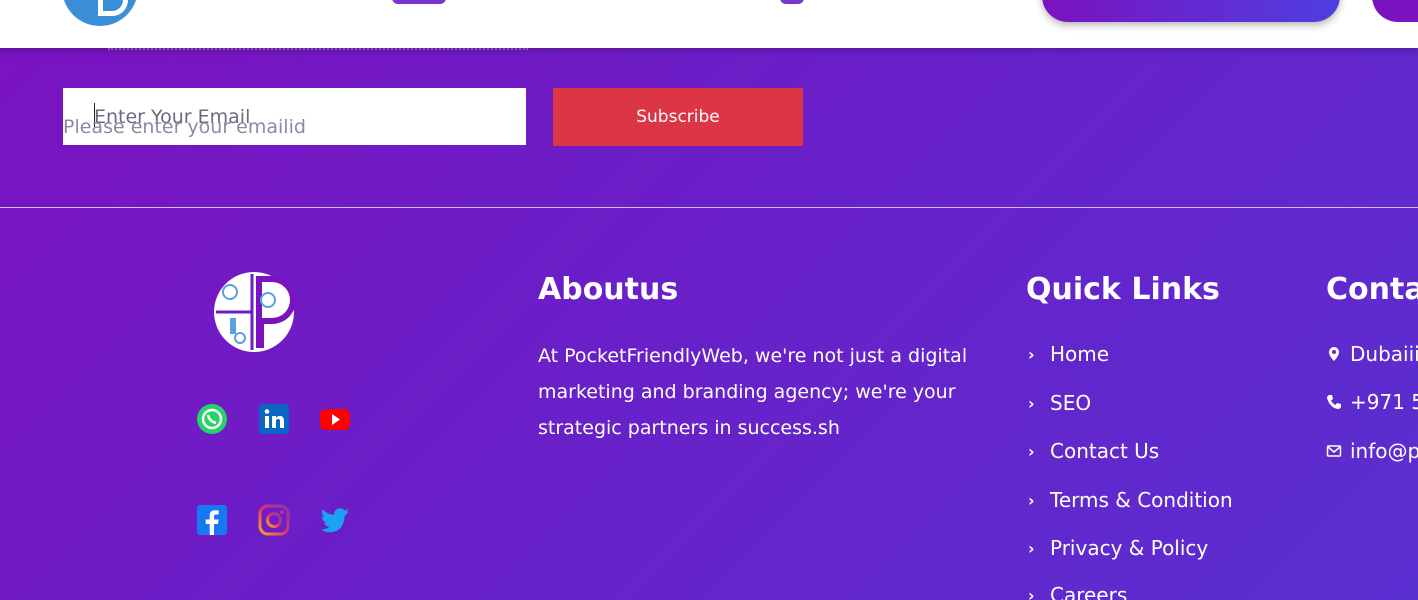 This screenshot has height=600, width=1418. I want to click on map-pin-icon, so click(1334, 354).